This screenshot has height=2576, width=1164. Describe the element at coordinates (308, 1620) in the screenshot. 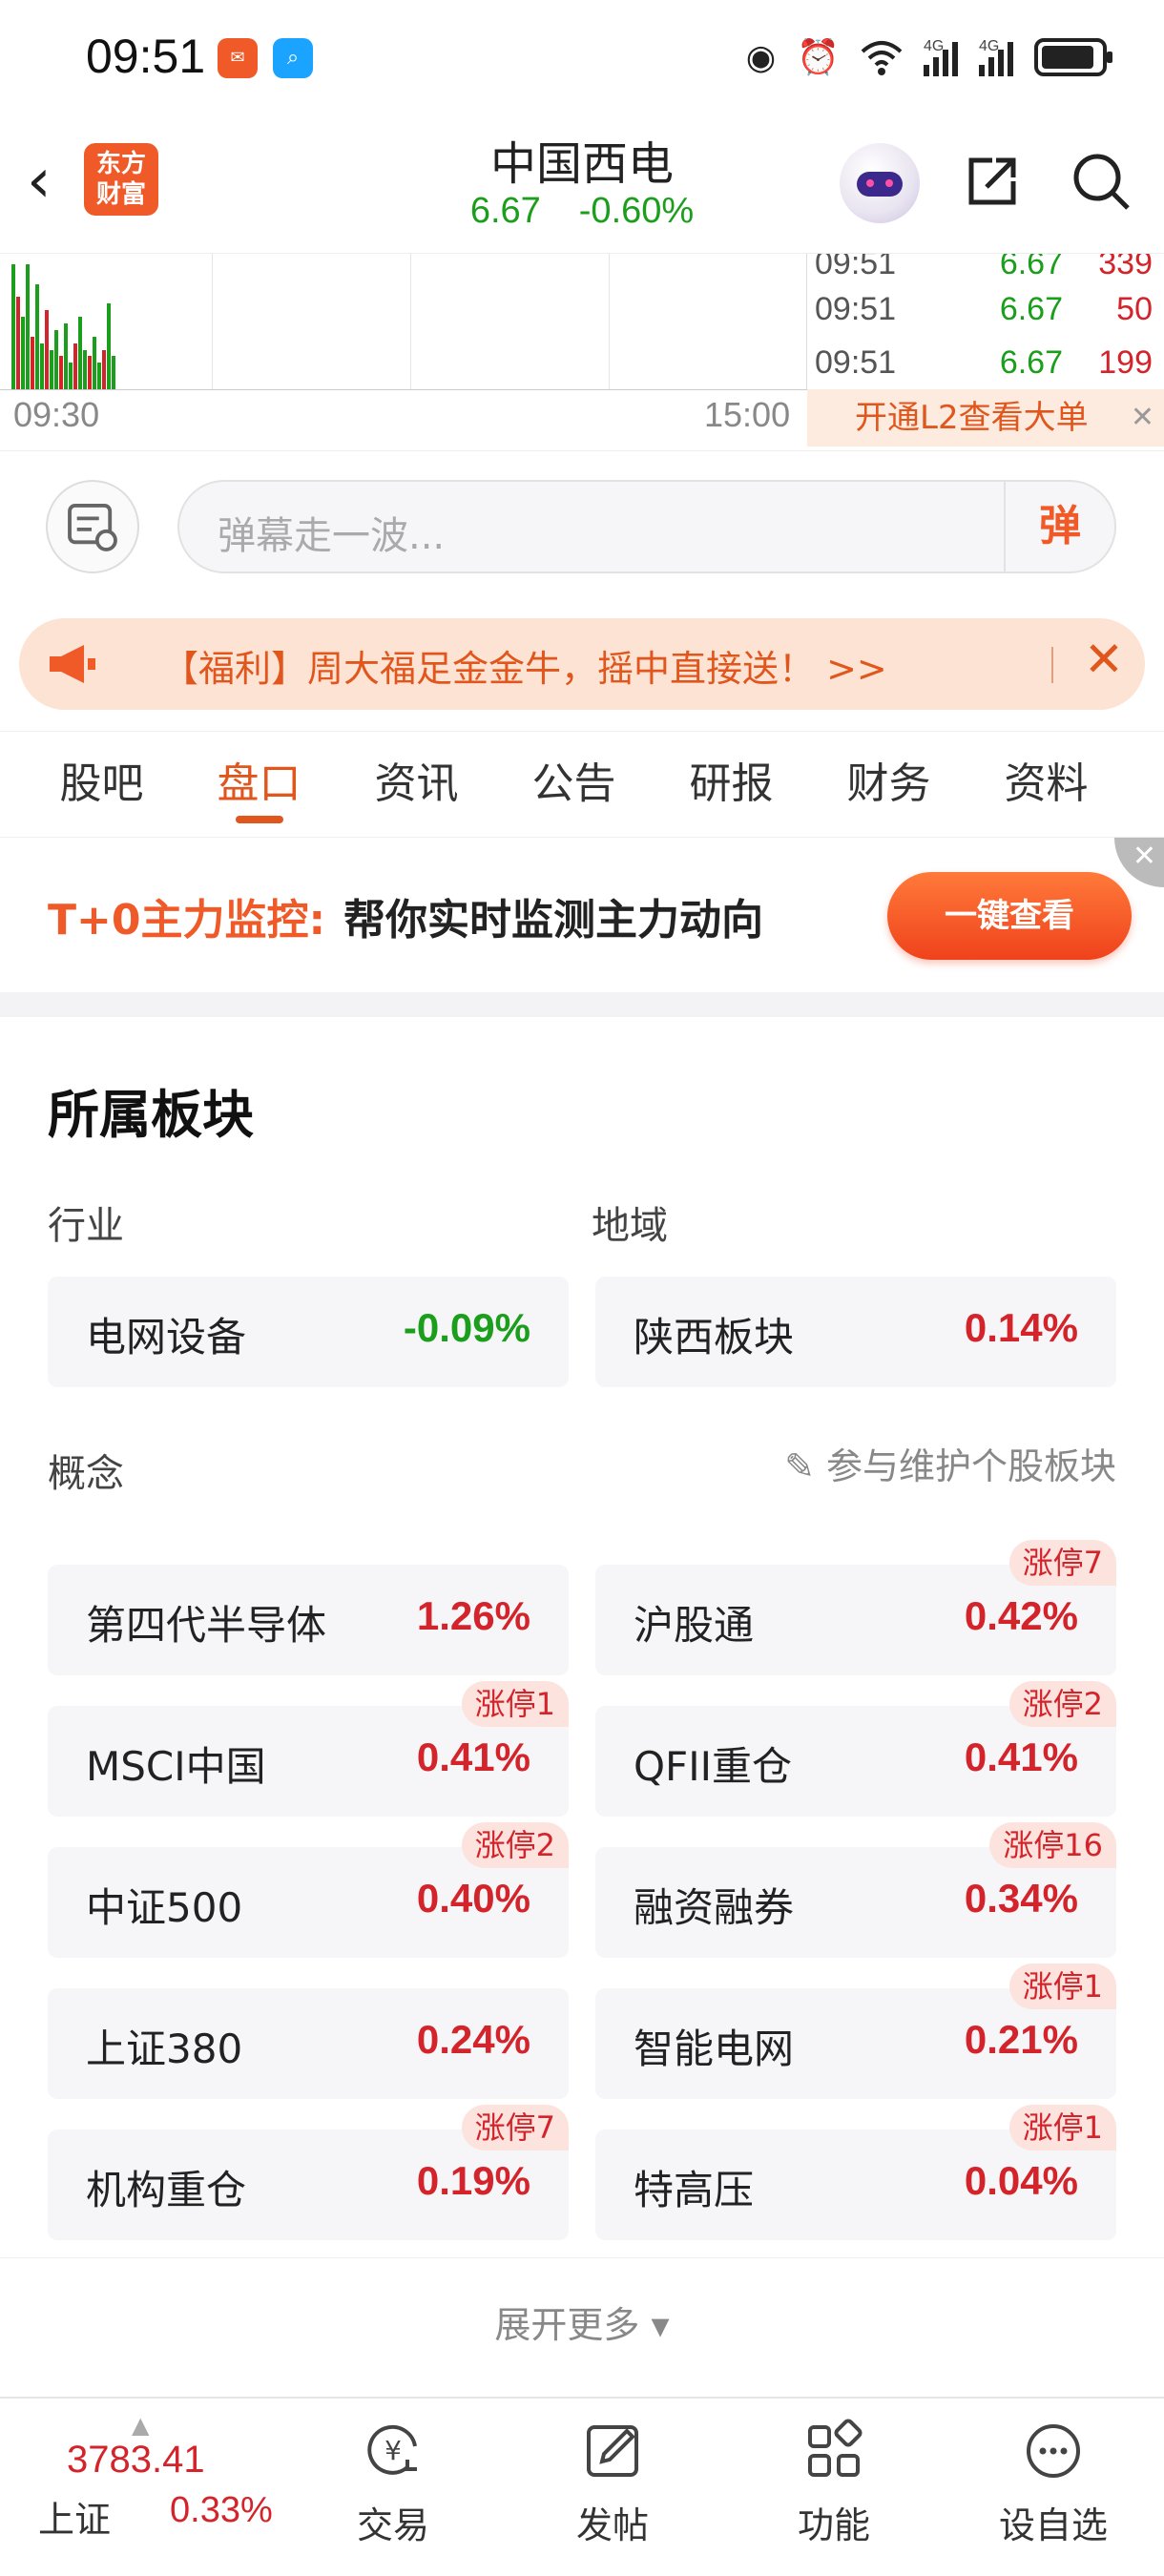

I see `concept-card: 第四代半导体 1.26%` at that location.